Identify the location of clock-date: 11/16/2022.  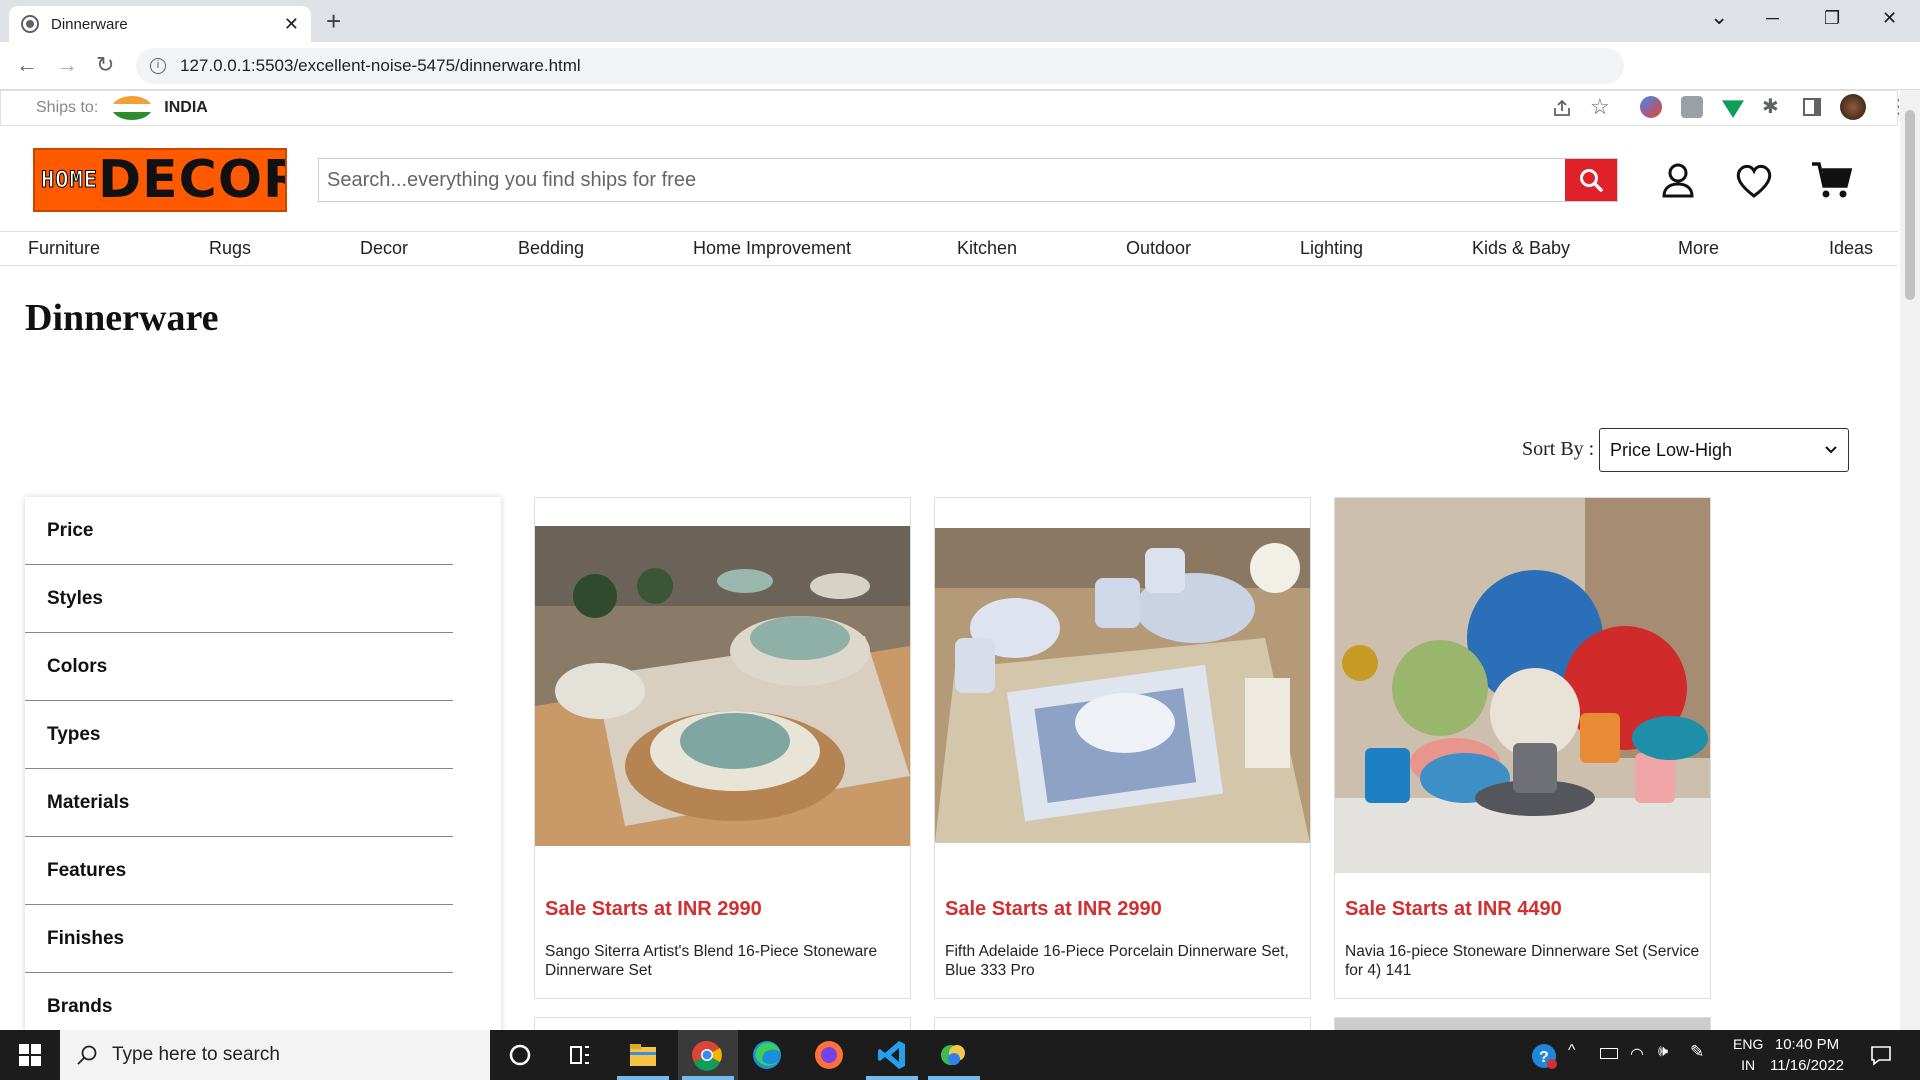
(1807, 1065).